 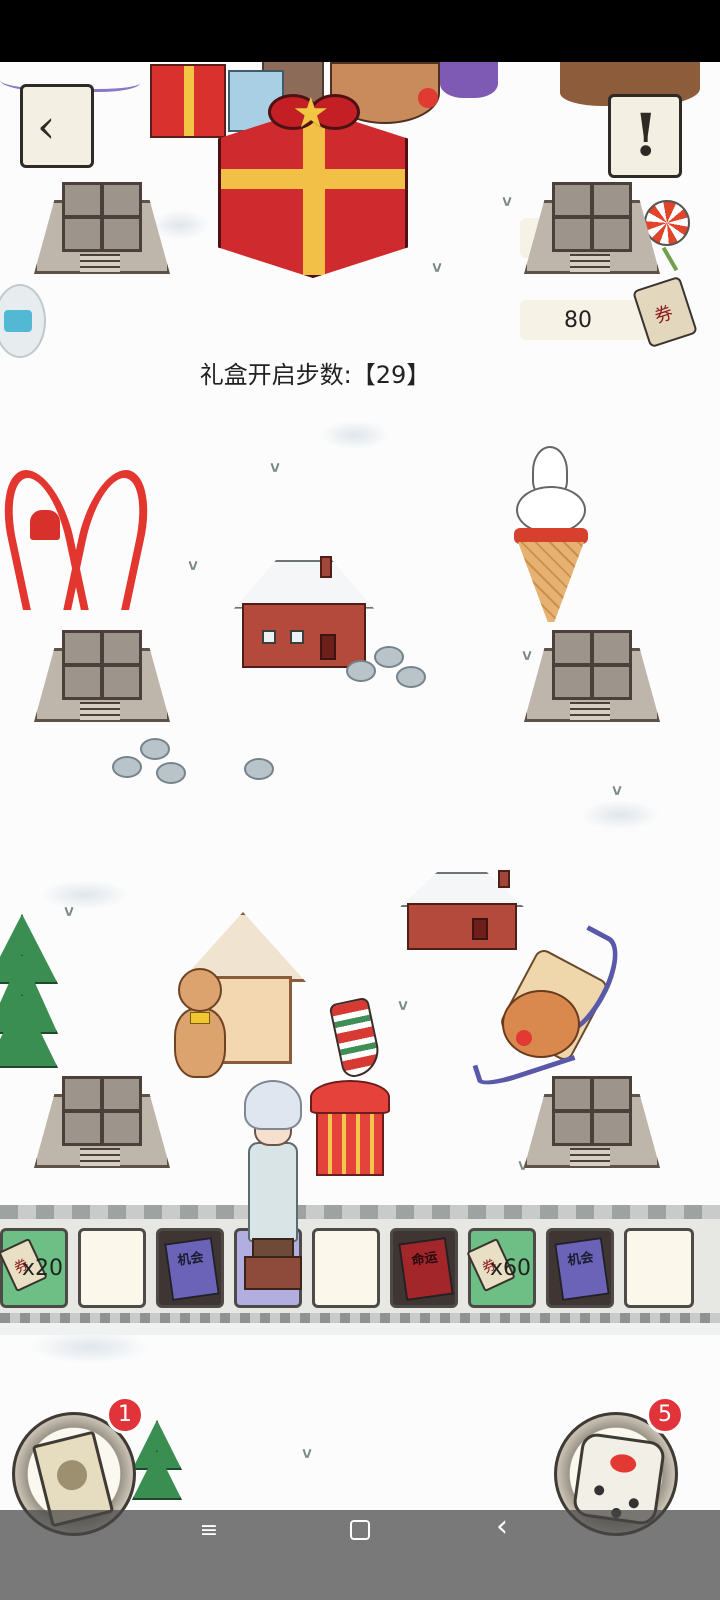 I want to click on small-gift-icon, so click(x=188, y=101).